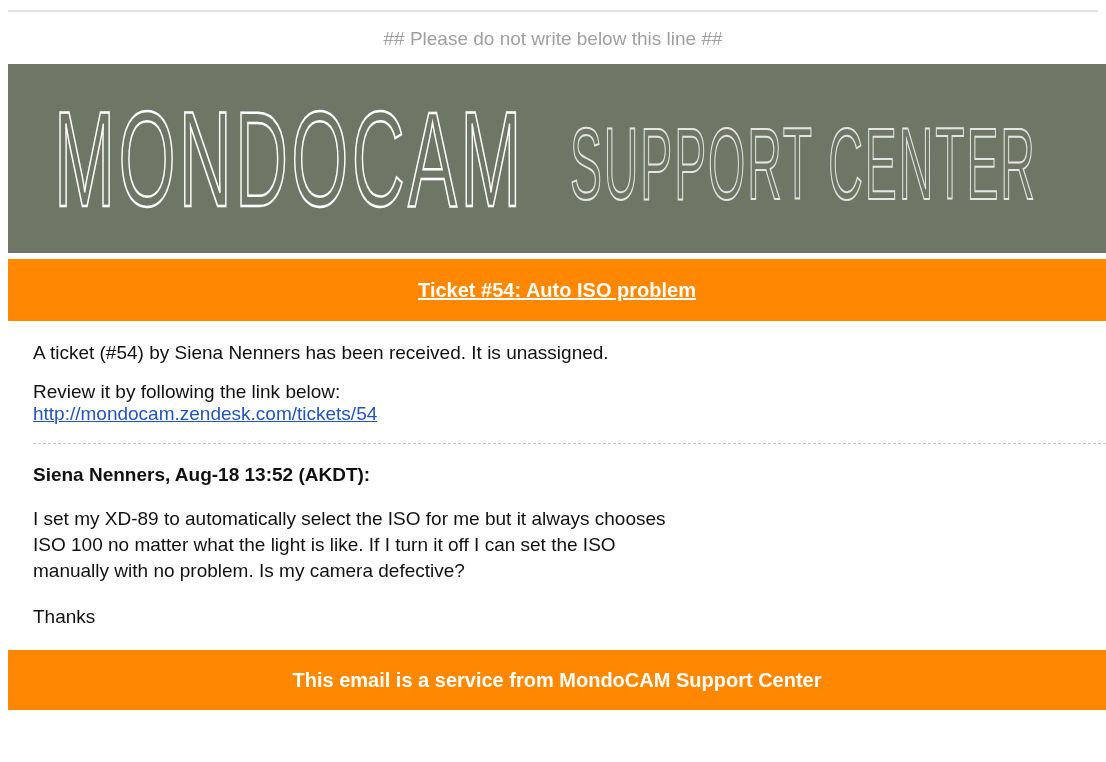  Describe the element at coordinates (289, 158) in the screenshot. I see `brand-logo-text: MONDOCAM` at that location.